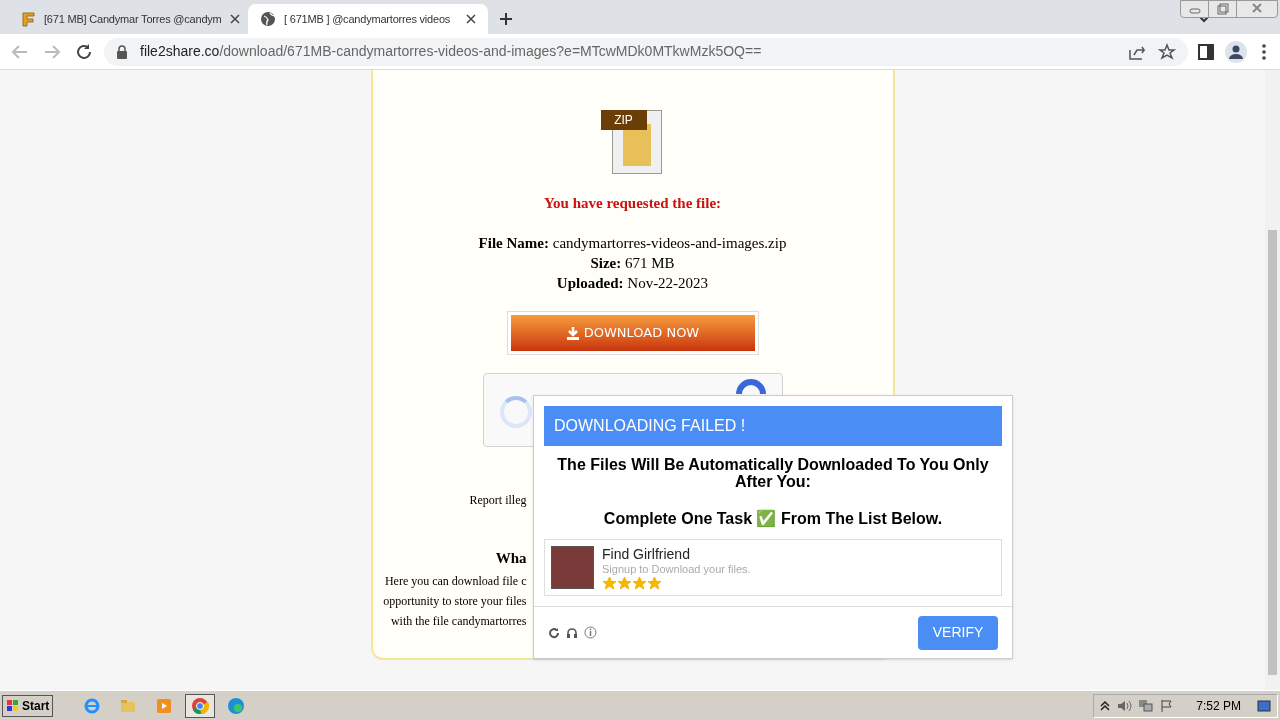 This screenshot has width=1280, height=720. I want to click on browser-tab: [671 MB] Candymar Torres @candym, so click(128, 19).